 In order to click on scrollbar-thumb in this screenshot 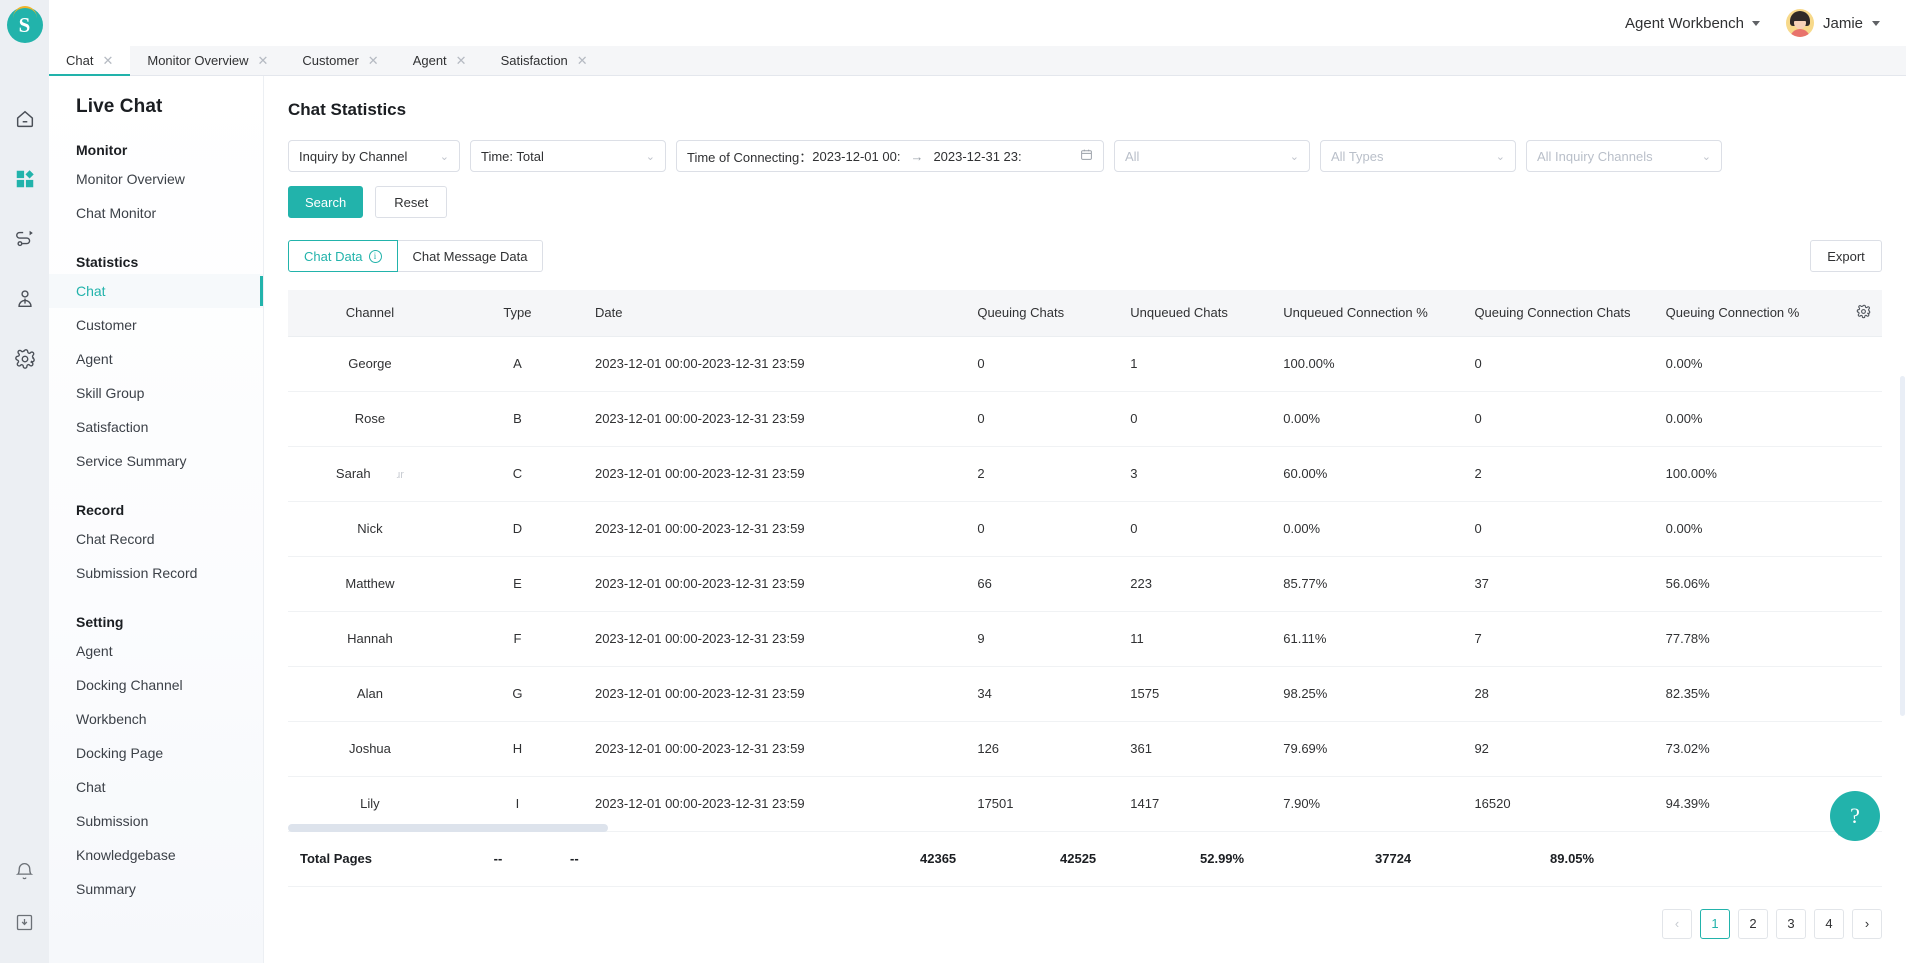, I will do `click(448, 827)`.